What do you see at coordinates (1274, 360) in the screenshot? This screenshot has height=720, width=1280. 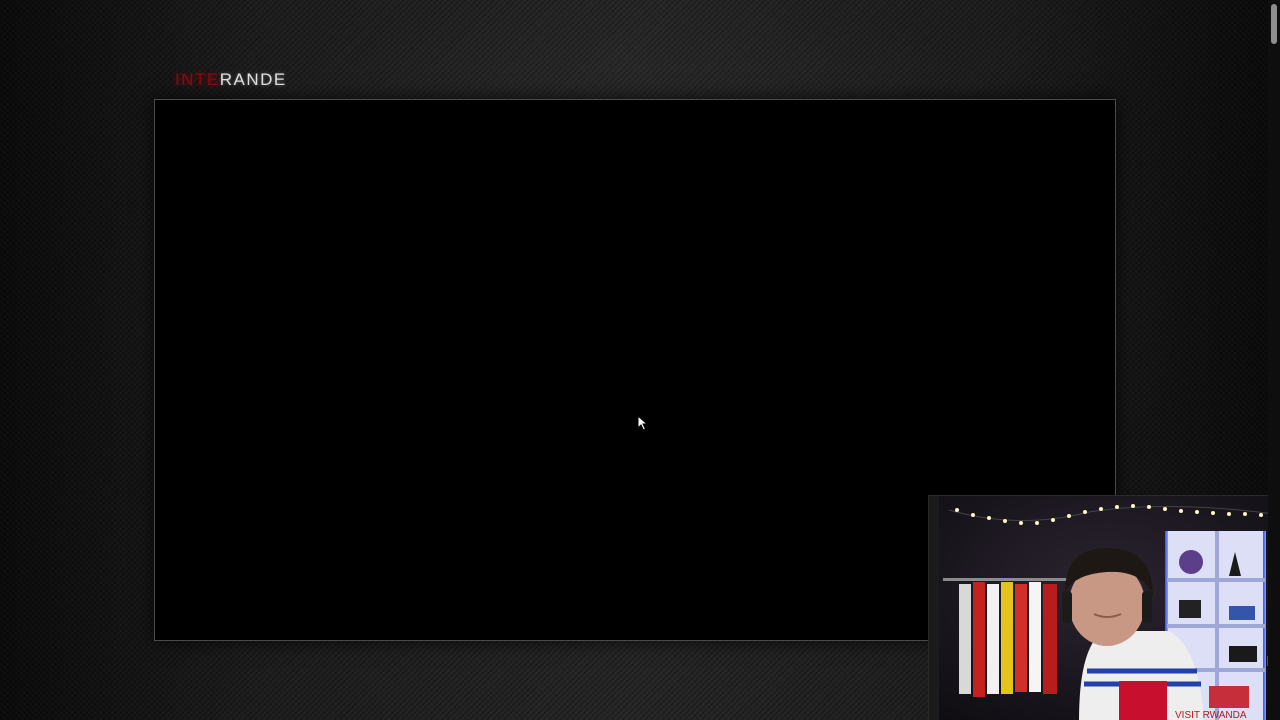 I see `vertical-scrollbar` at bounding box center [1274, 360].